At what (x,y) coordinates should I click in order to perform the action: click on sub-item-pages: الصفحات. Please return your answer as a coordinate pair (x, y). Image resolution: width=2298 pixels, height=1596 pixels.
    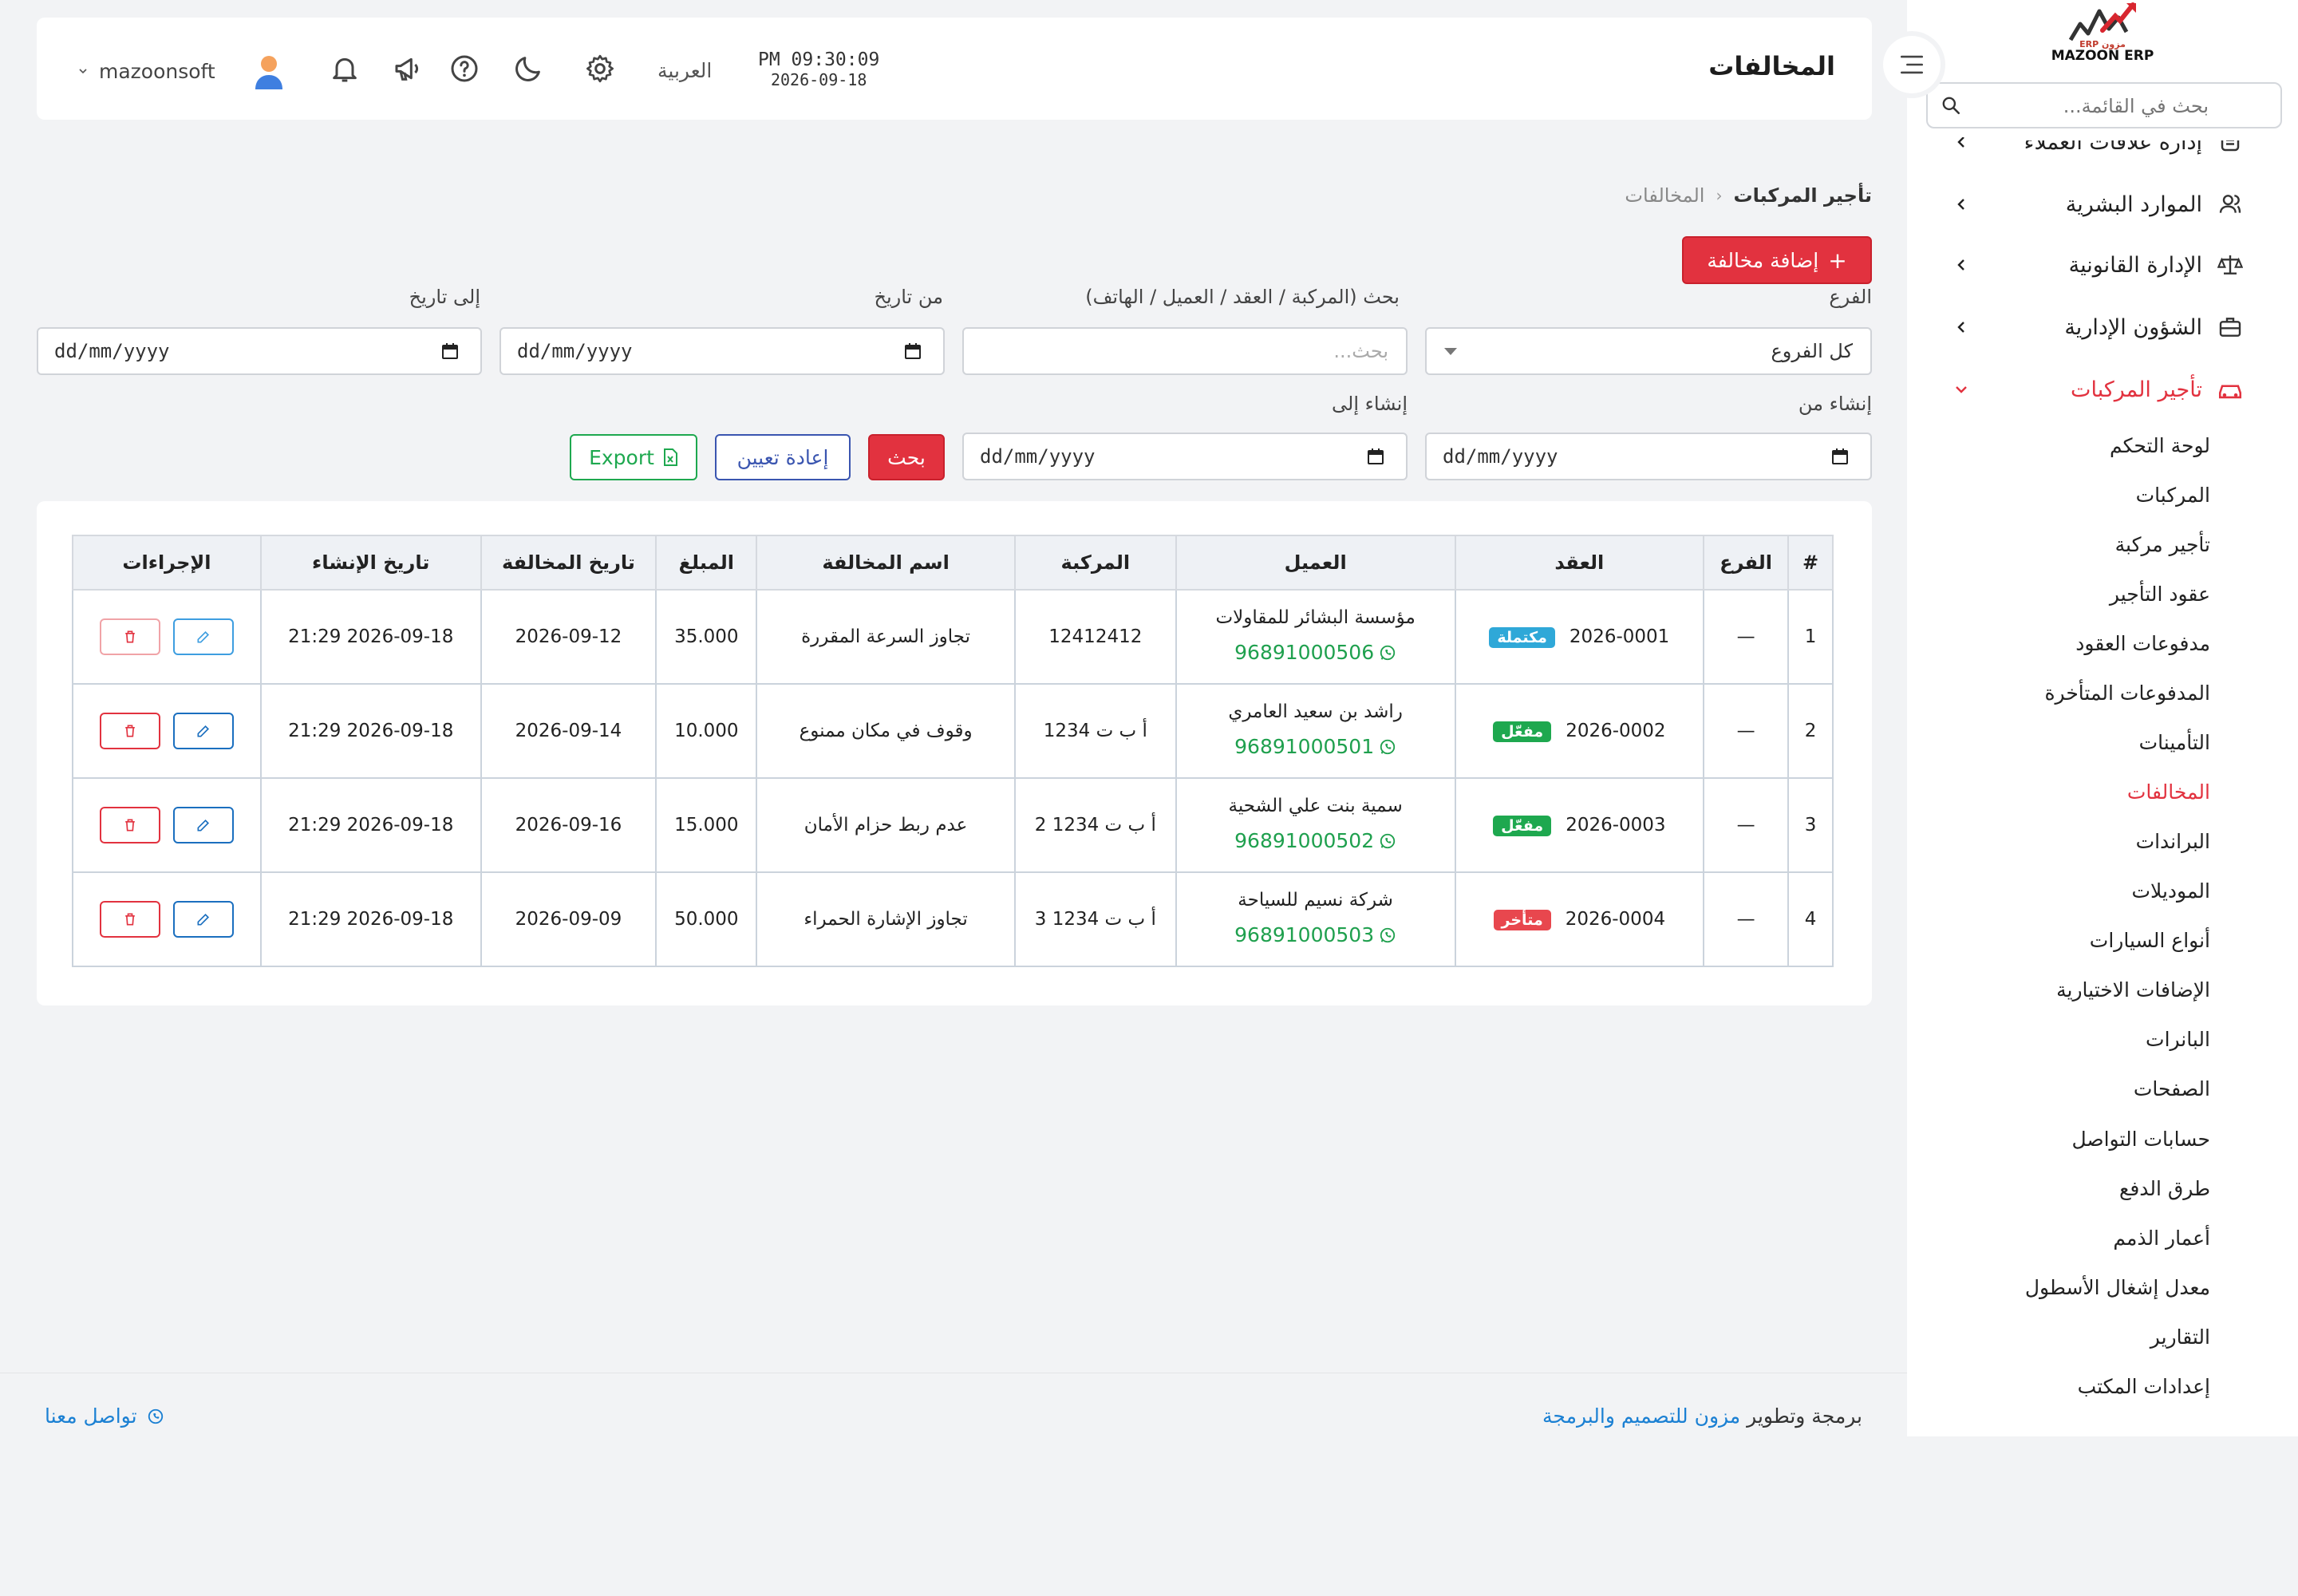
    Looking at the image, I should click on (2172, 1088).